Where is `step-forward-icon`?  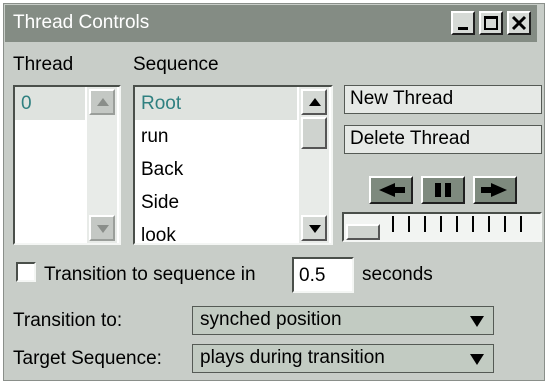 step-forward-icon is located at coordinates (494, 190).